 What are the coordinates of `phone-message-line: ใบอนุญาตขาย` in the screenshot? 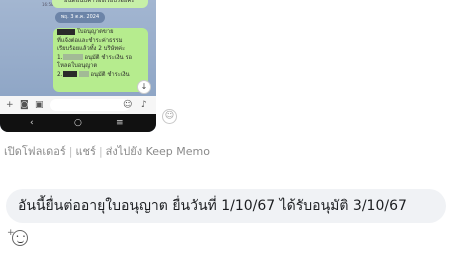 It's located at (100, 32).